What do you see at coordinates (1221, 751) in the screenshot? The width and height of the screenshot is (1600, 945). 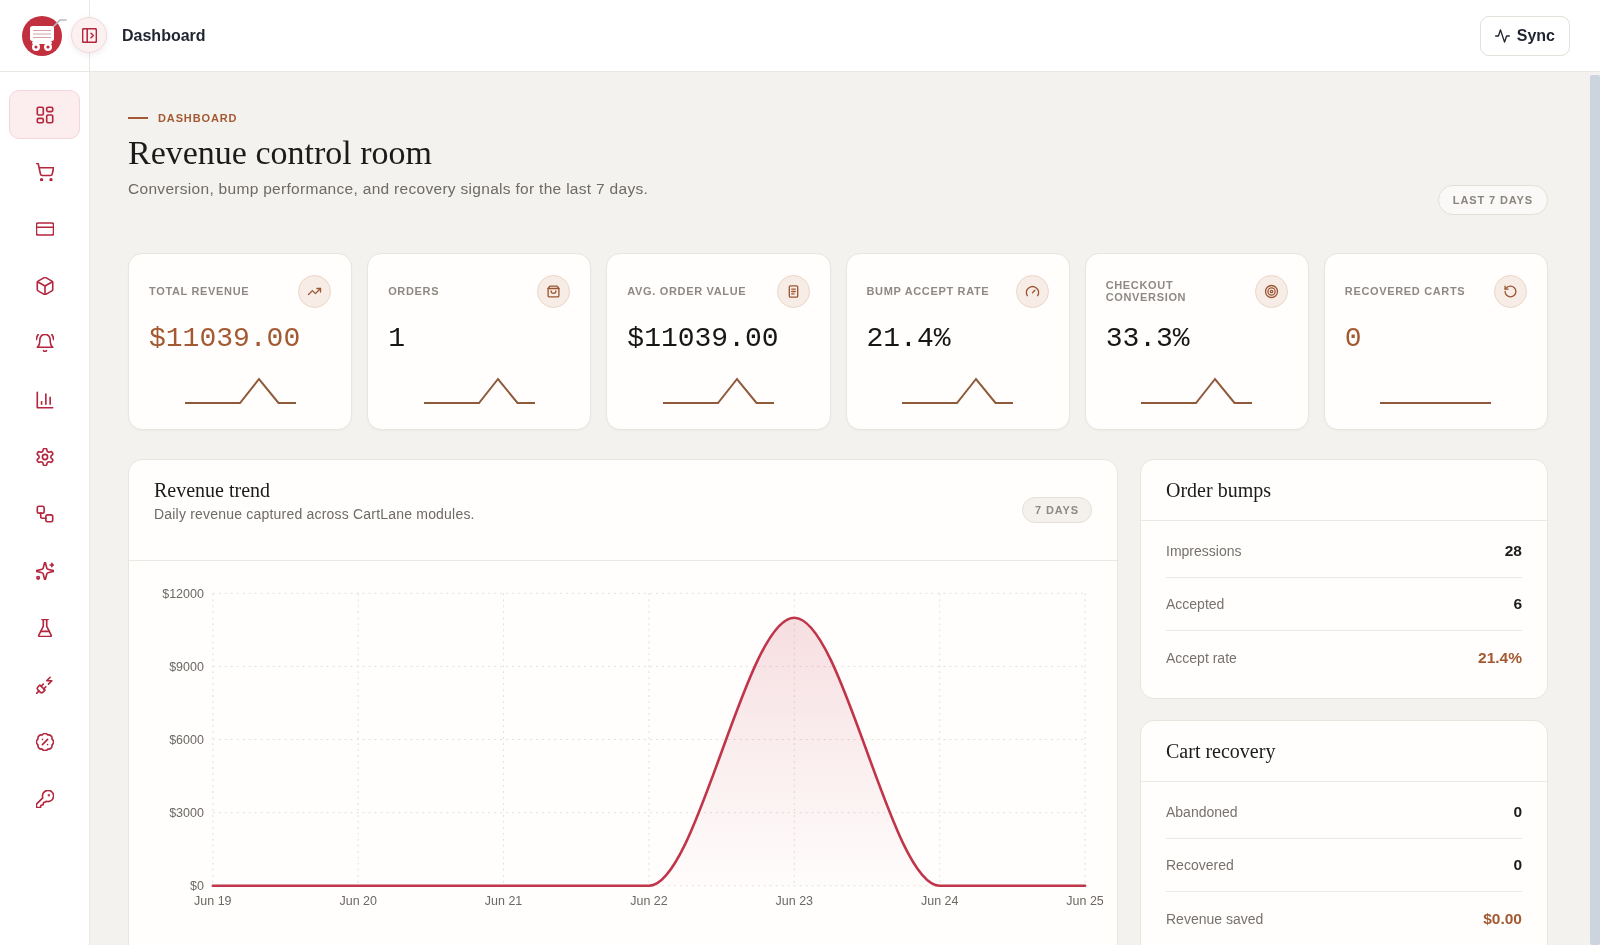 I see `card-title: Cart recovery` at bounding box center [1221, 751].